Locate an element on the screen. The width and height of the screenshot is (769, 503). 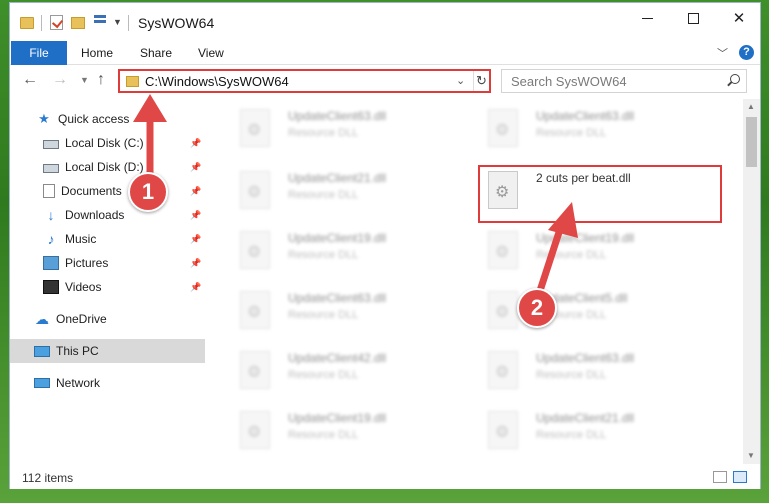
step-1-badge: 1 is located at coordinates (148, 192).